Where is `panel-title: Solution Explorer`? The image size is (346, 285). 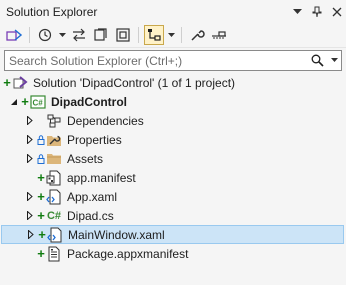
panel-title: Solution Explorer is located at coordinates (52, 11).